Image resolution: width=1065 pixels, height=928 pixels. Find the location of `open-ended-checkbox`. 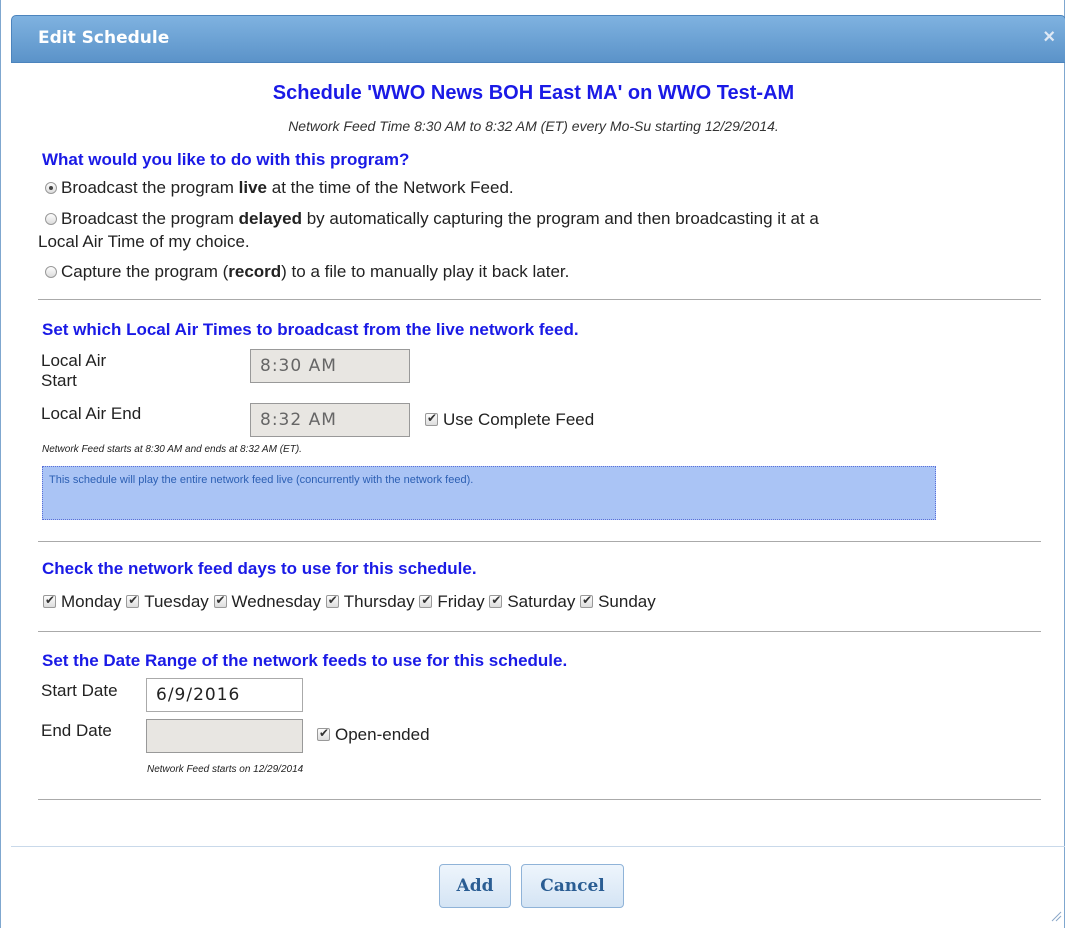

open-ended-checkbox is located at coordinates (323, 733).